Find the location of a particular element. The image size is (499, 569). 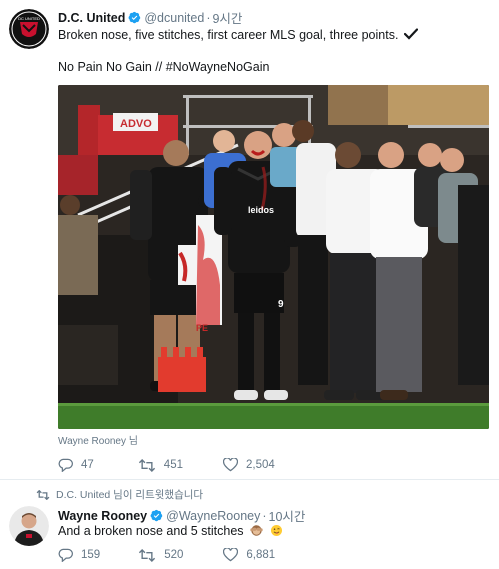

like-count: 6,881 is located at coordinates (261, 555).